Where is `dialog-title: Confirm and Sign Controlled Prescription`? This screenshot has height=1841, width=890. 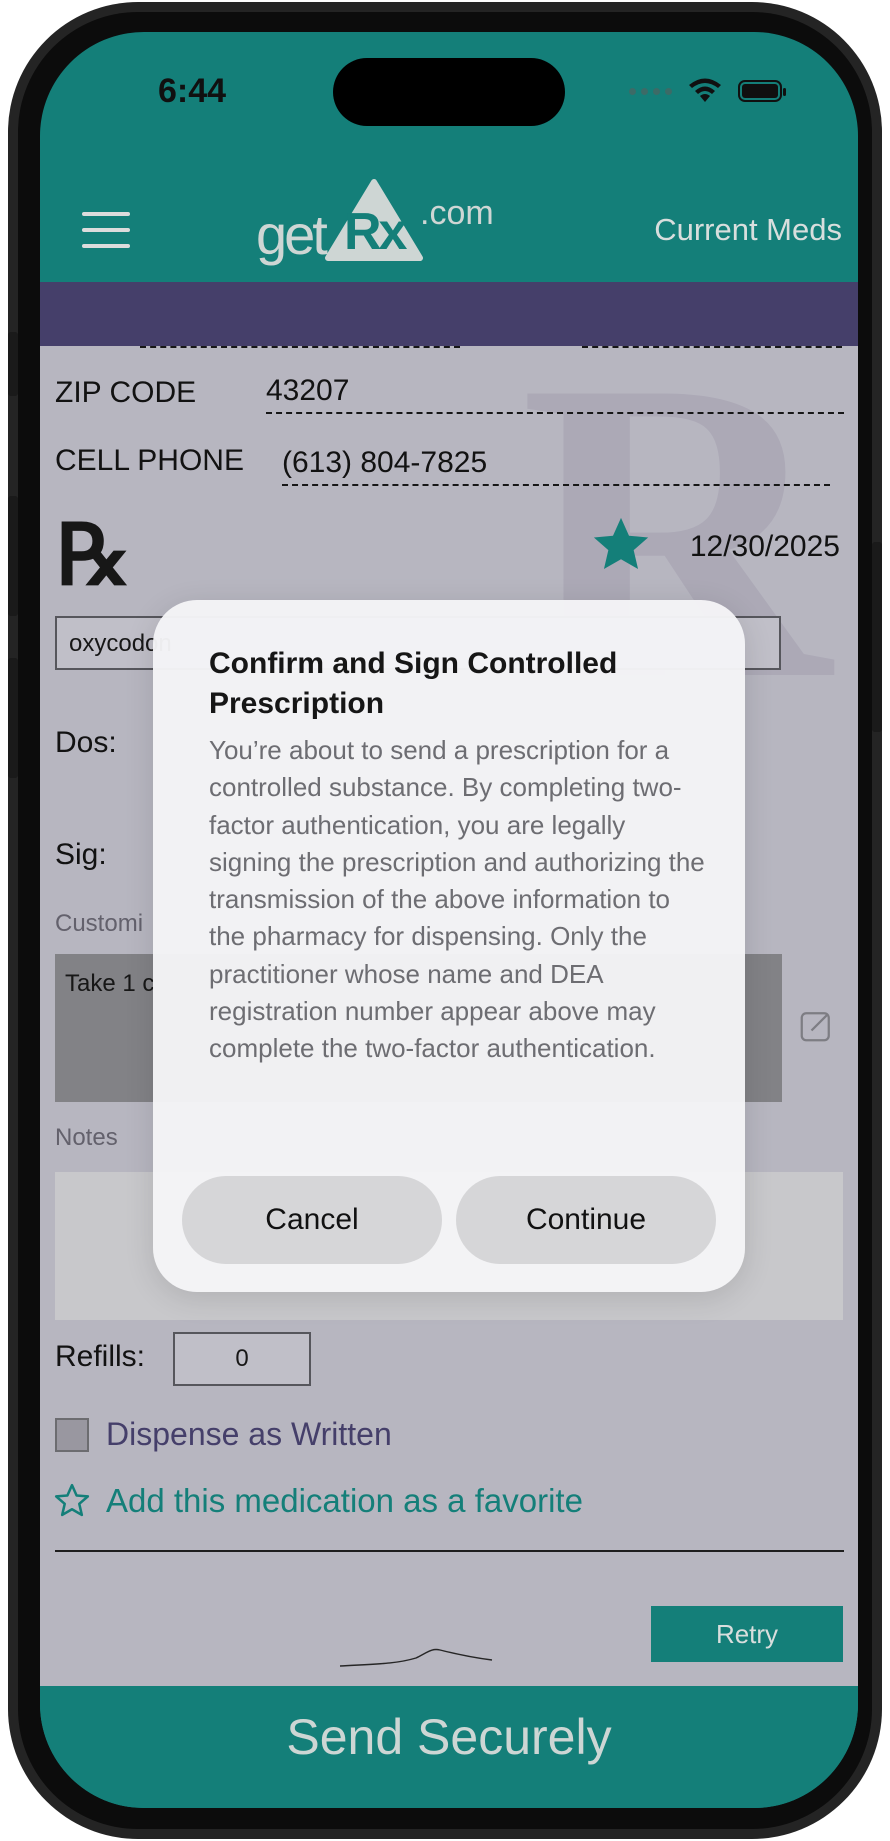 dialog-title: Confirm and Sign Controlled Prescription is located at coordinates (413, 683).